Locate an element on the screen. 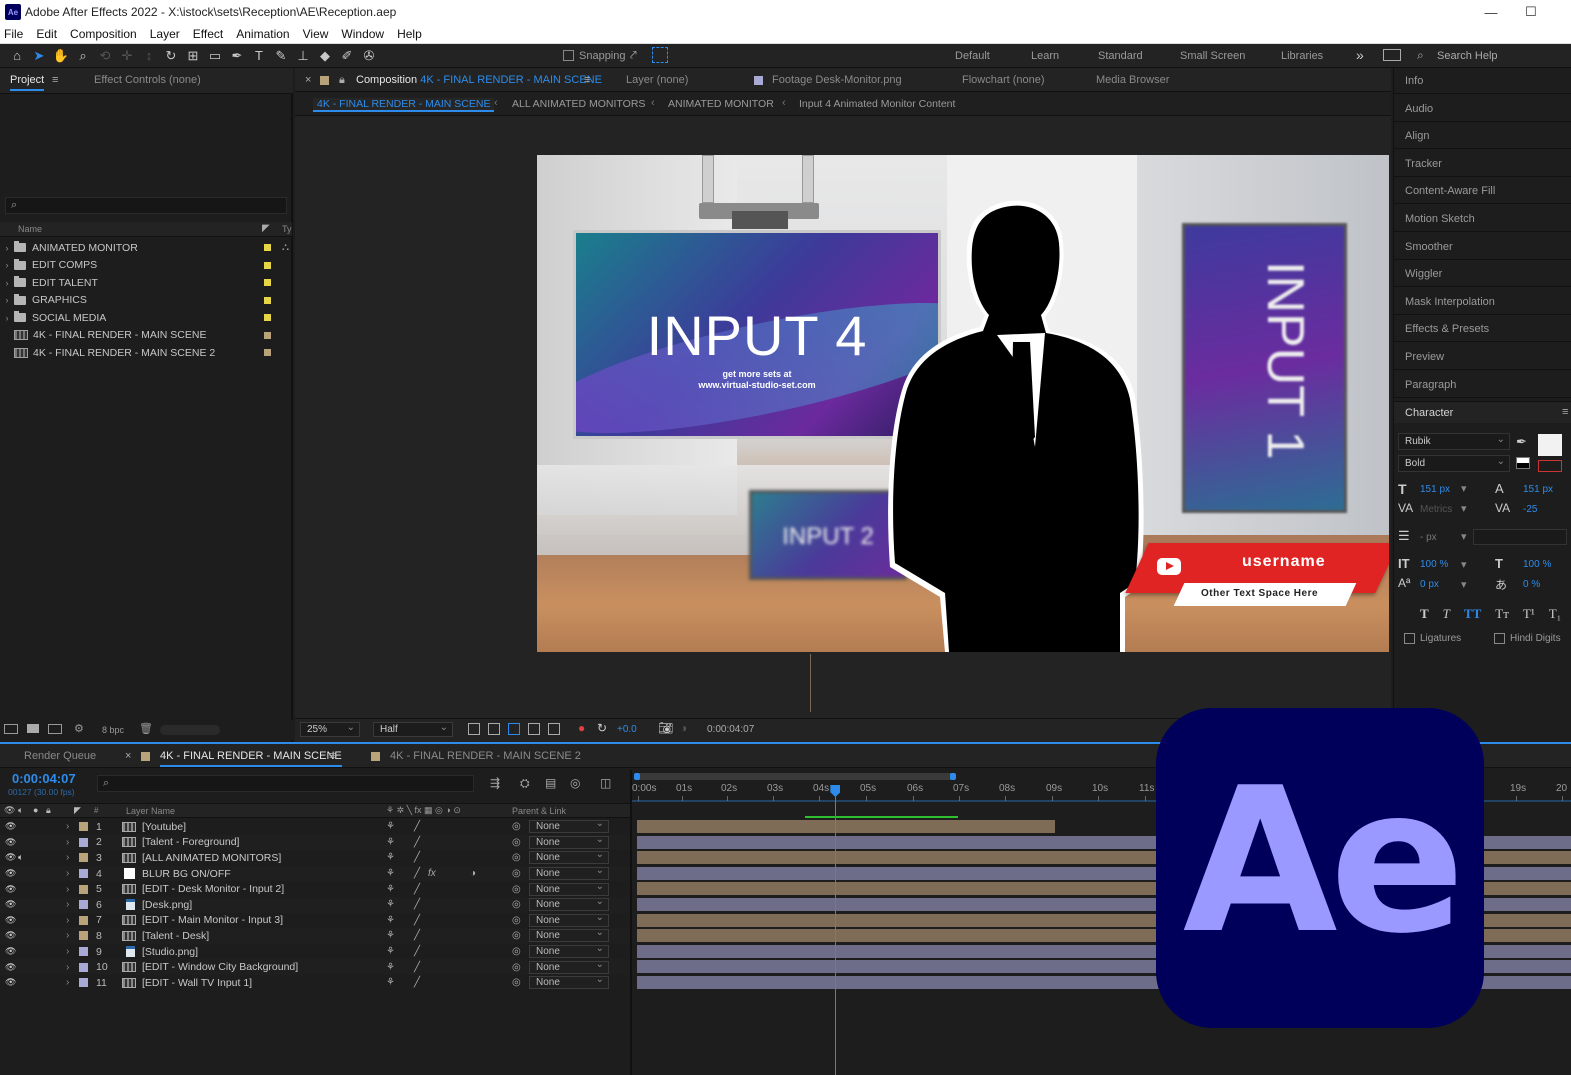 This screenshot has width=1571, height=1075. menu-edit: Edit is located at coordinates (46, 34).